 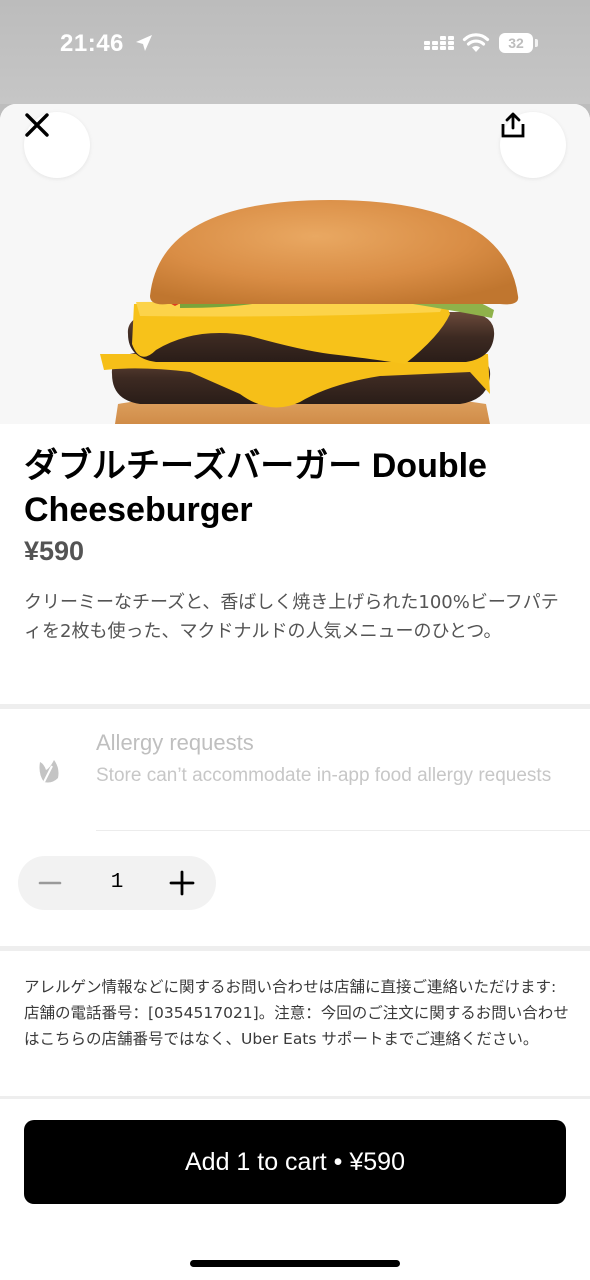 What do you see at coordinates (92, 43) in the screenshot?
I see `status-time: 21:46` at bounding box center [92, 43].